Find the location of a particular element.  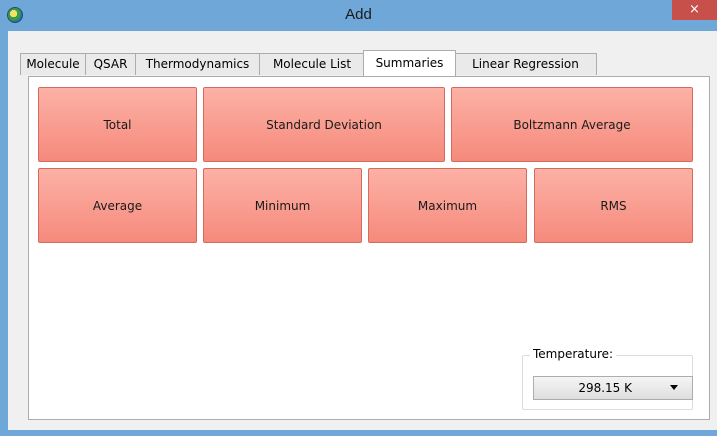

total-button: Total is located at coordinates (117, 124).